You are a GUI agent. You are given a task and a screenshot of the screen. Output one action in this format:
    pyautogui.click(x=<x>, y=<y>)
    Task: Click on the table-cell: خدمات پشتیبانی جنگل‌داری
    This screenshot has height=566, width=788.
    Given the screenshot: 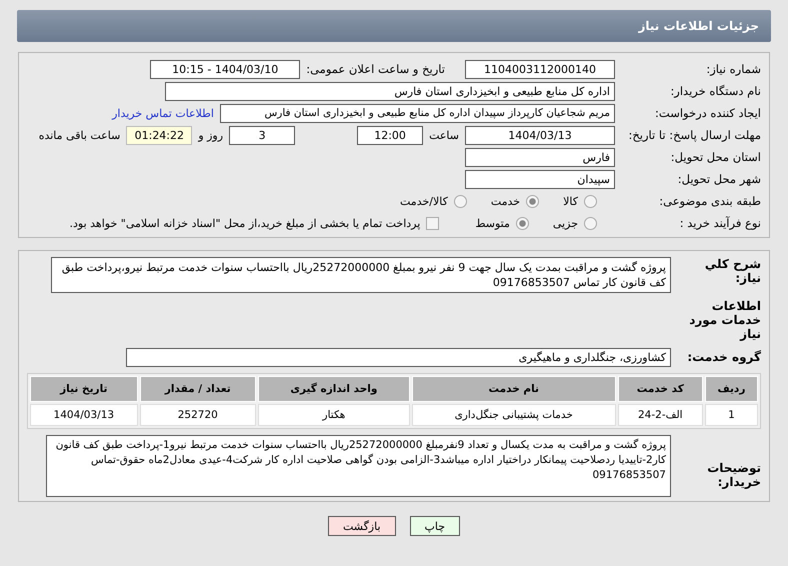 What is the action you would take?
    pyautogui.click(x=514, y=415)
    